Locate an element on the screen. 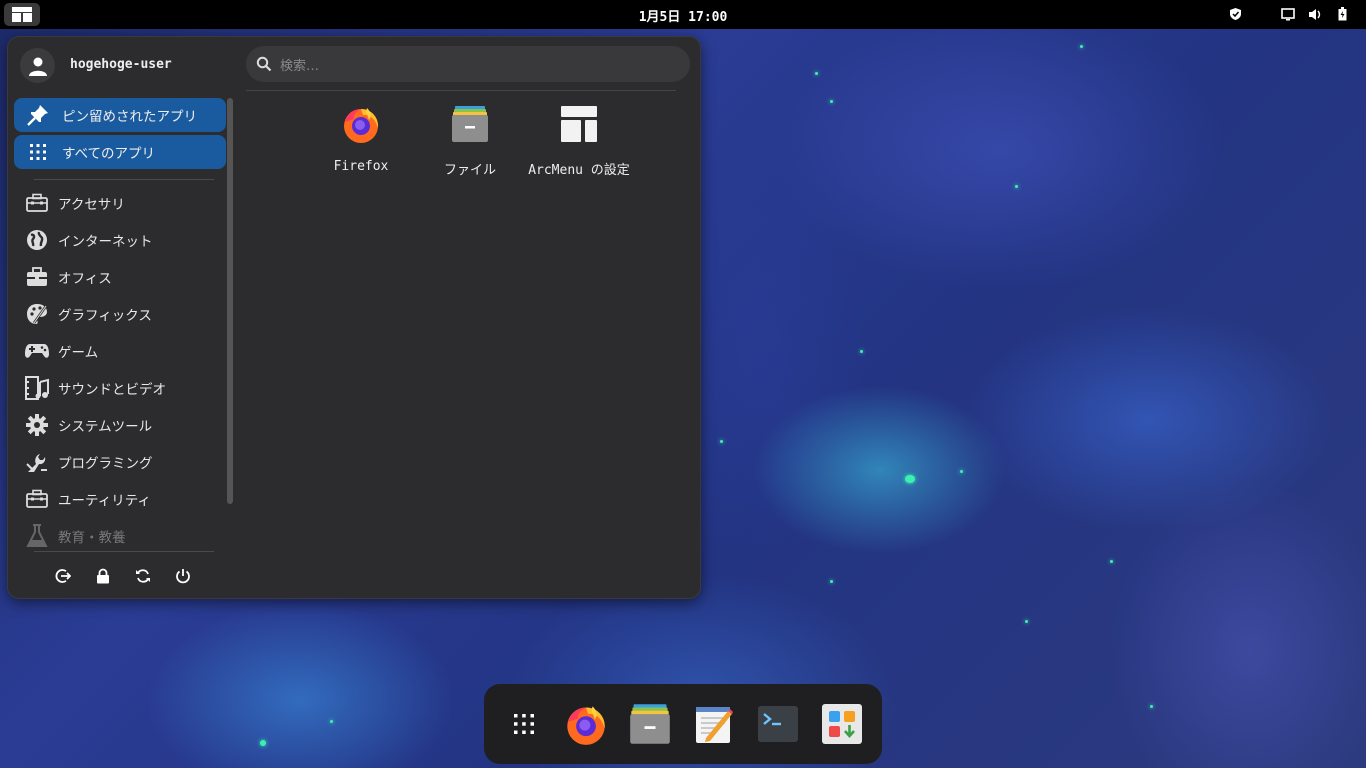 This screenshot has width=1366, height=768. lock-button is located at coordinates (103, 576).